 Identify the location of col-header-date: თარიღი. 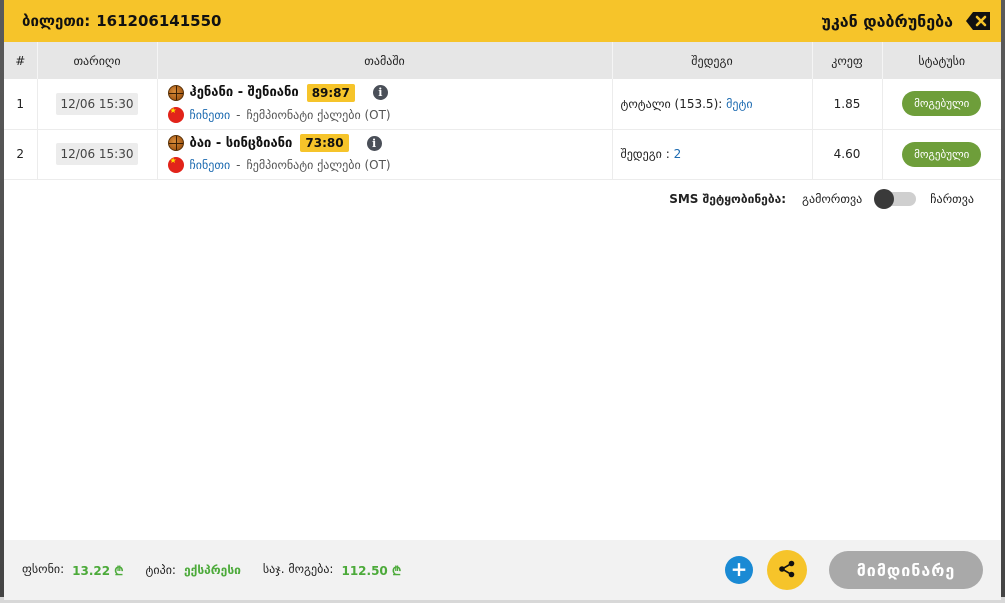
(97, 60).